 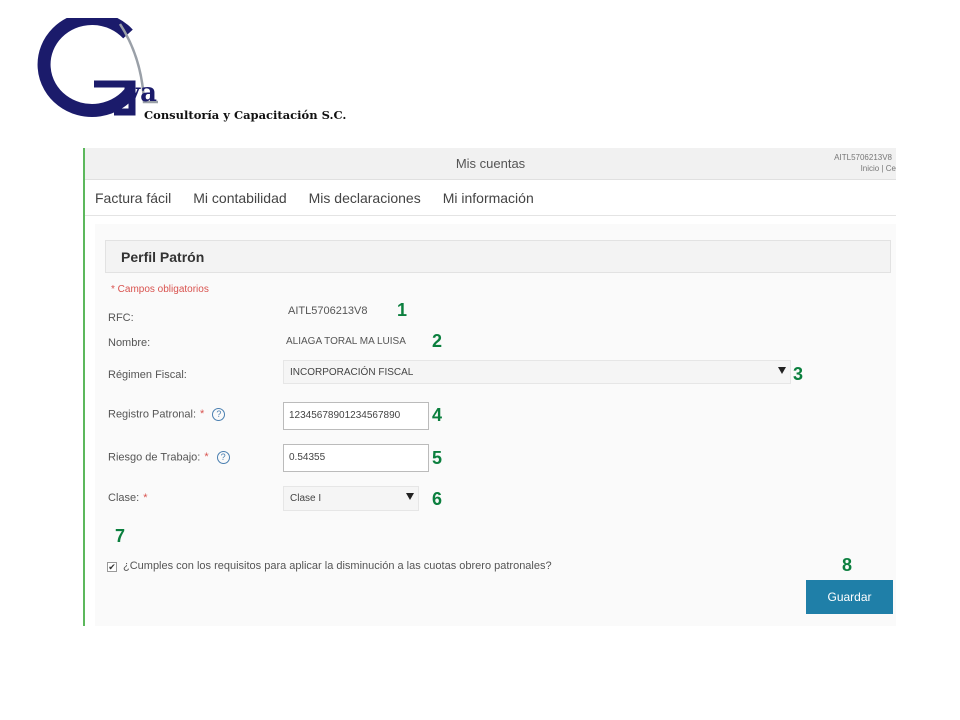 I want to click on nav-mi-informacion: Mi información, so click(x=488, y=198).